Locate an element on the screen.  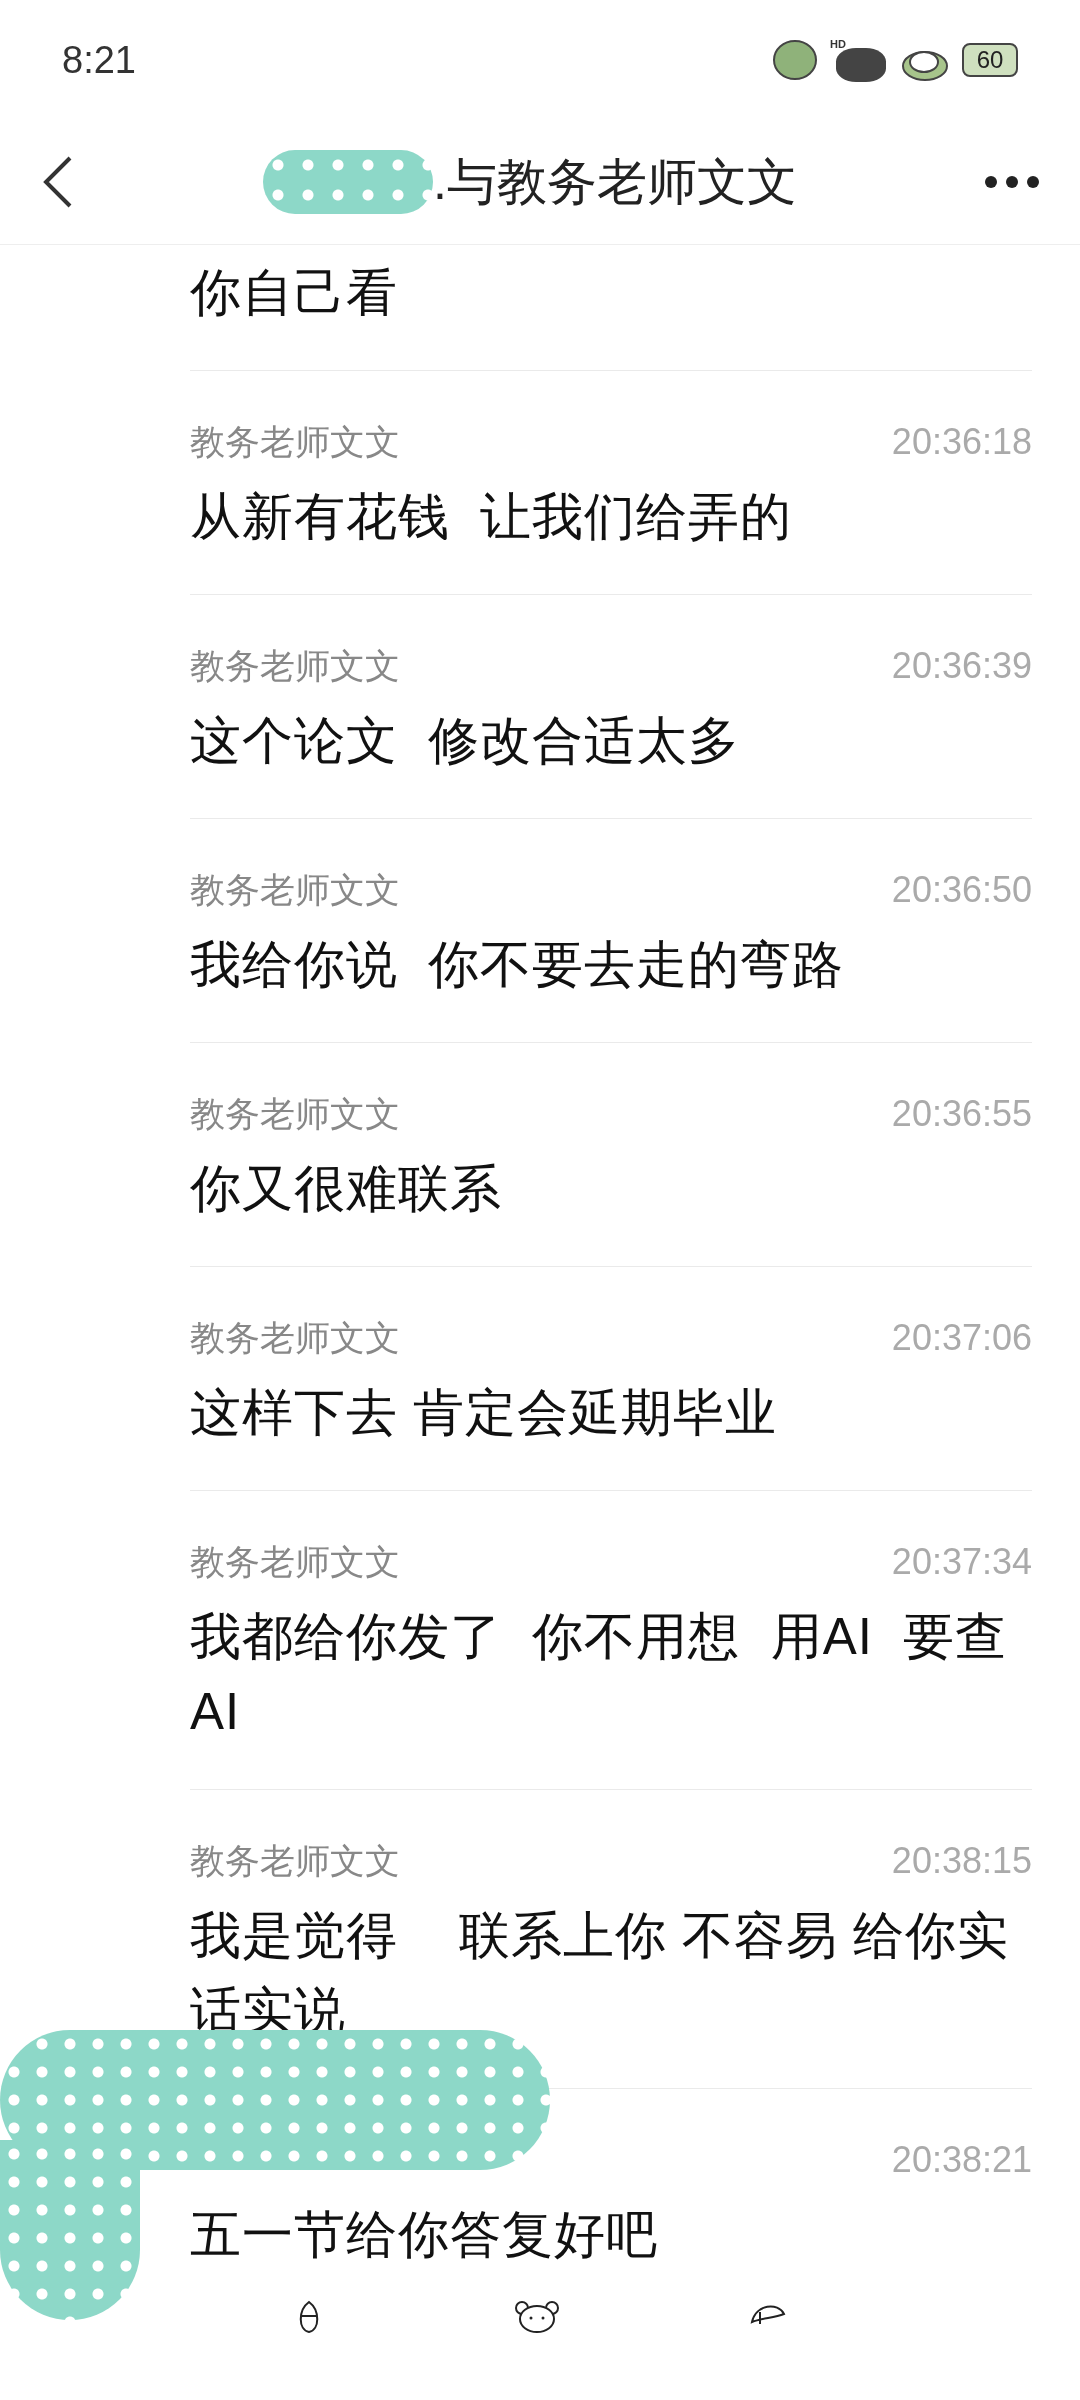
message-time: 20:36:18 is located at coordinates (961, 442).